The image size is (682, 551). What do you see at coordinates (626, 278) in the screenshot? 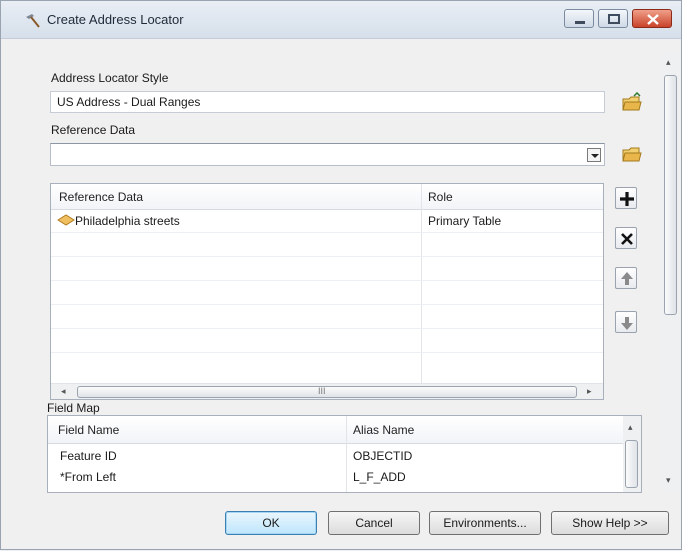
I see `move-up-button` at bounding box center [626, 278].